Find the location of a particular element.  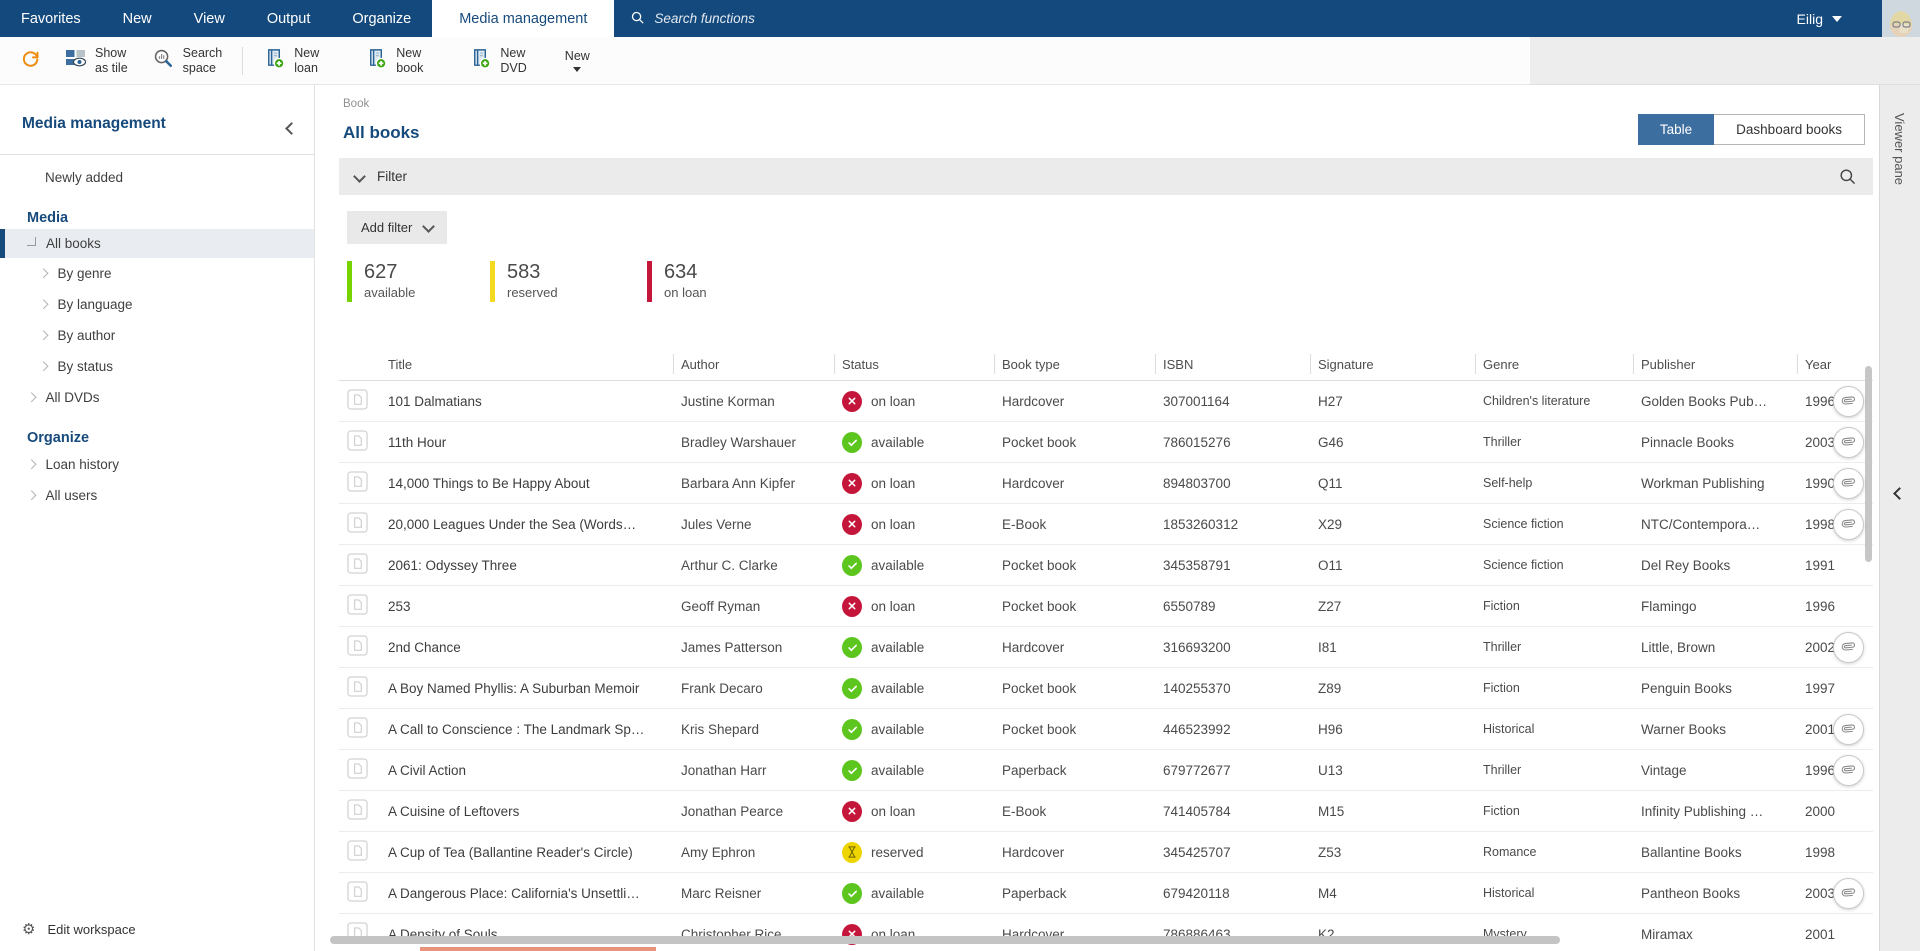

status-label: reserved is located at coordinates (897, 852).